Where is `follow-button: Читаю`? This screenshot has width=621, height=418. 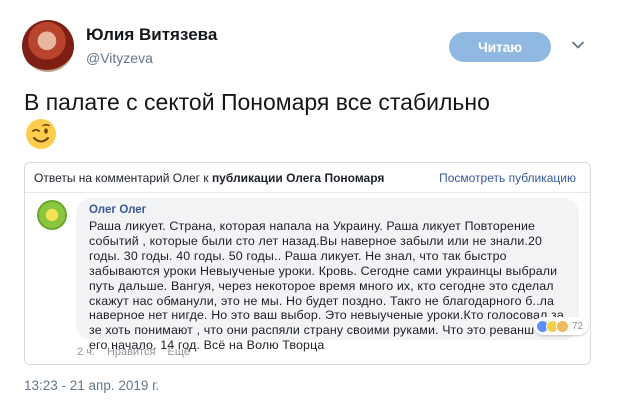
follow-button: Читаю is located at coordinates (500, 47).